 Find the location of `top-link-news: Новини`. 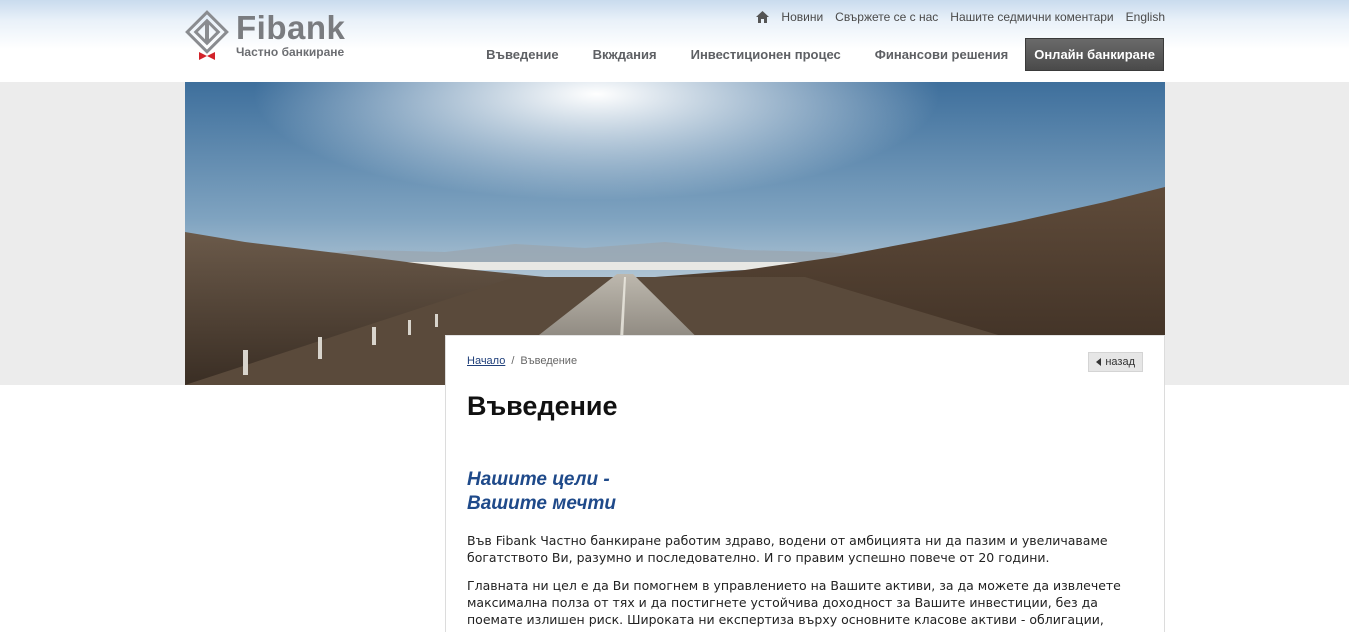

top-link-news: Новини is located at coordinates (802, 17).